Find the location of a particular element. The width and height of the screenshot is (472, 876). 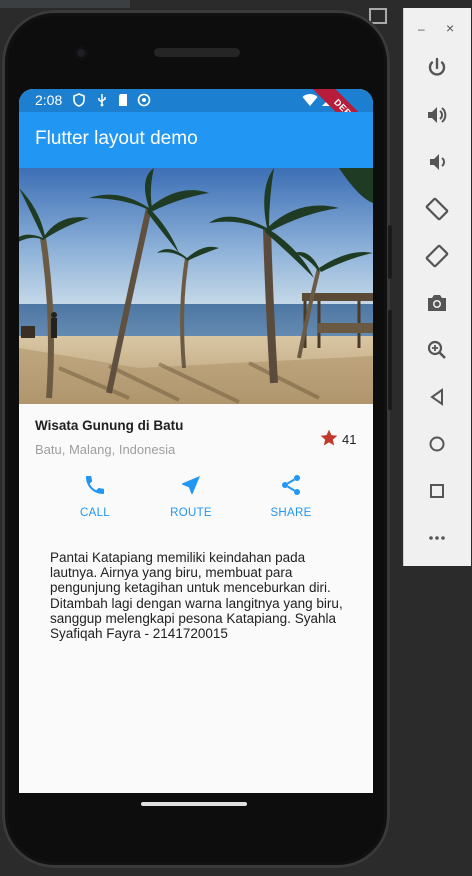

app-bar-title: Flutter layout demo is located at coordinates (116, 138).